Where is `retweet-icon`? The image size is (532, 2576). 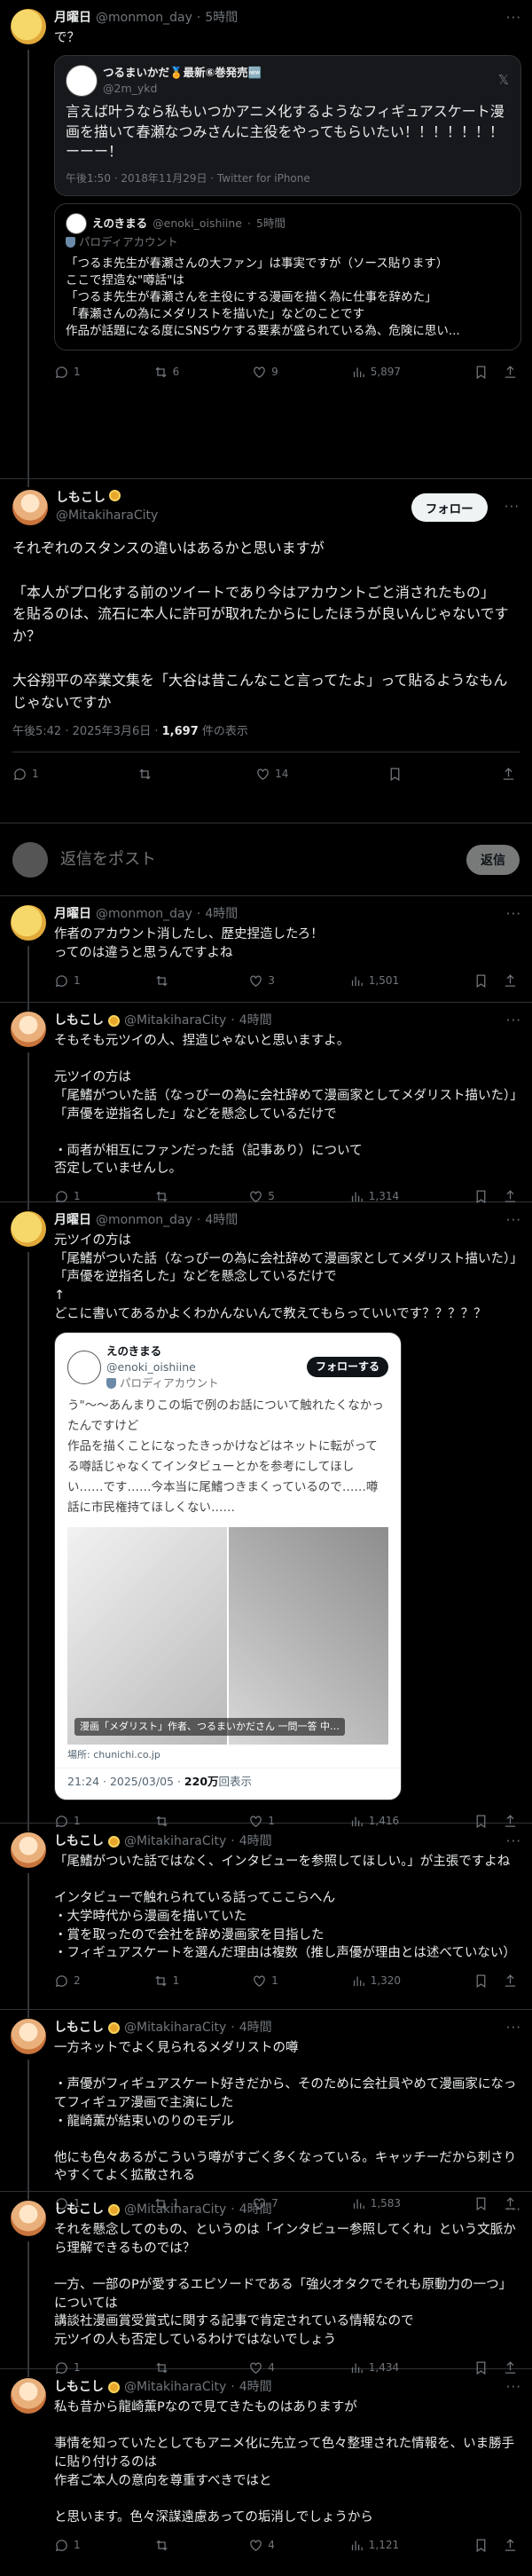 retweet-icon is located at coordinates (162, 981).